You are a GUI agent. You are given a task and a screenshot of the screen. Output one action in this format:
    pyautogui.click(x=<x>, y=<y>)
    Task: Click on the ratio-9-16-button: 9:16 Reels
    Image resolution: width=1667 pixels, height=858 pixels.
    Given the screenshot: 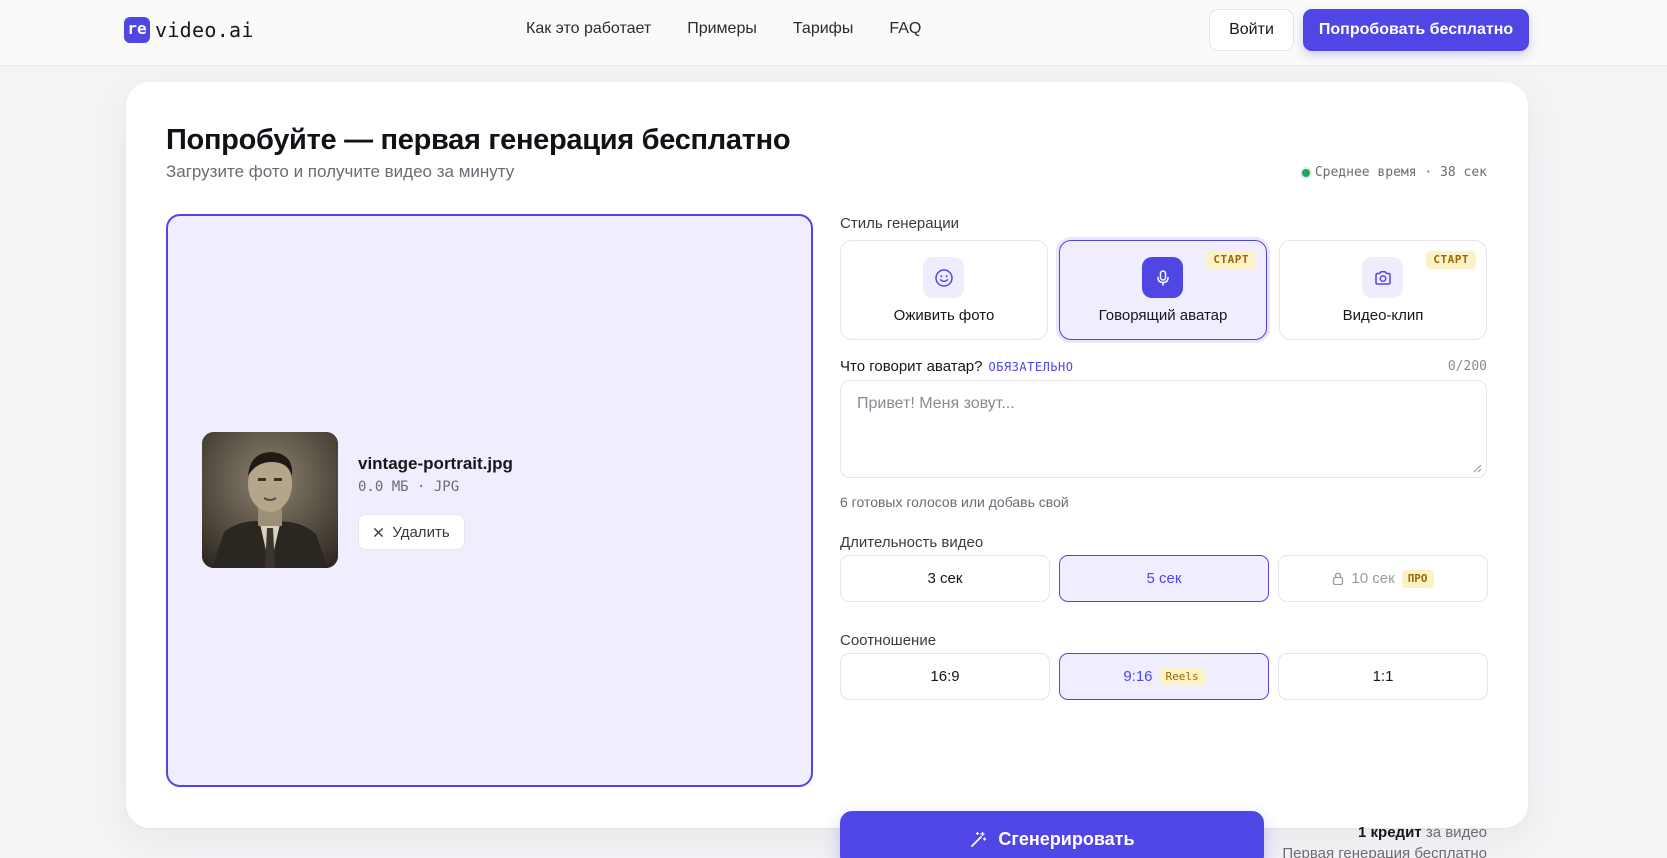 What is the action you would take?
    pyautogui.click(x=1164, y=676)
    